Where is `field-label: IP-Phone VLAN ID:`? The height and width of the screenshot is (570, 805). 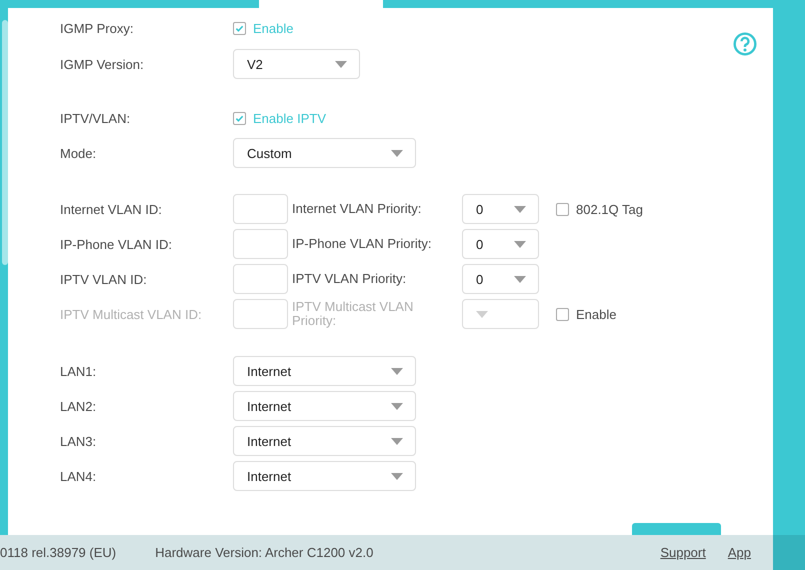
field-label: IP-Phone VLAN ID: is located at coordinates (116, 244).